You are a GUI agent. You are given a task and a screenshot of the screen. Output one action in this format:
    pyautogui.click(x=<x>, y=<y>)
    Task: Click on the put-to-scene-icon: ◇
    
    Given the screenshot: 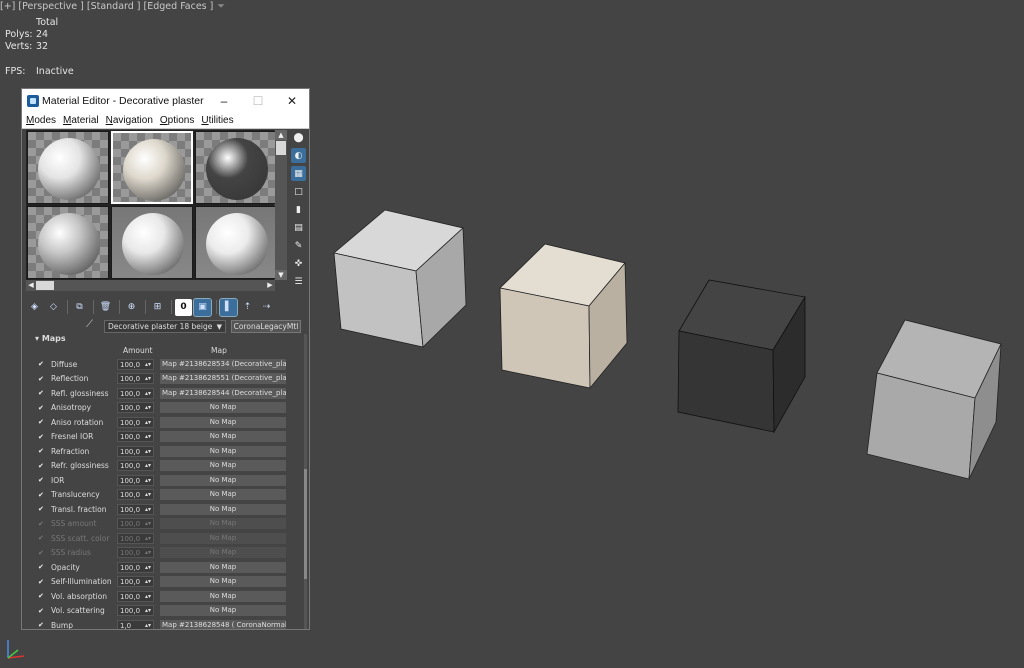 What is the action you would take?
    pyautogui.click(x=53, y=307)
    